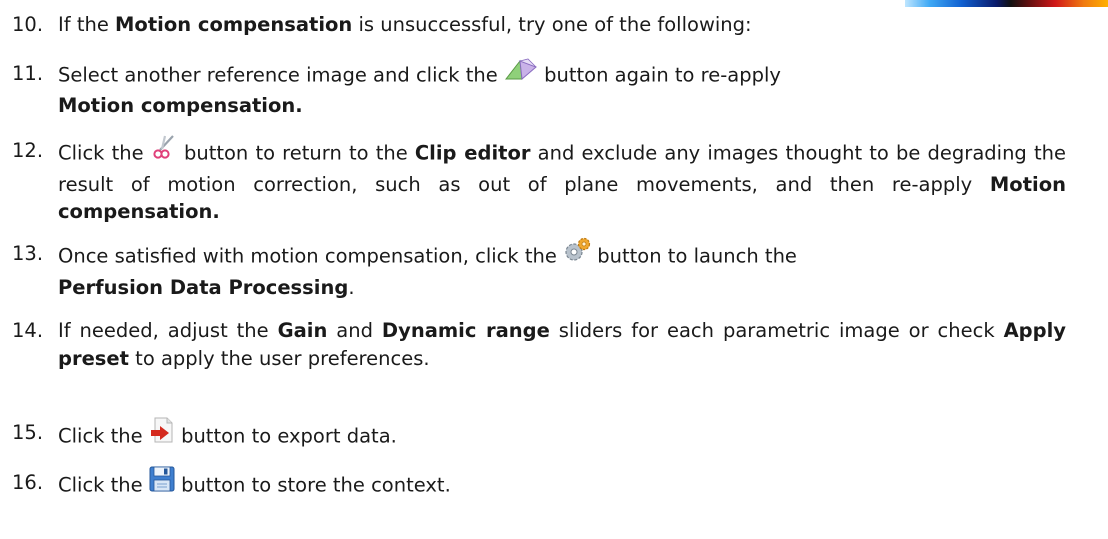 This screenshot has height=539, width=1108. Describe the element at coordinates (562, 484) in the screenshot. I see `step-text: Click the button to store the context.` at that location.